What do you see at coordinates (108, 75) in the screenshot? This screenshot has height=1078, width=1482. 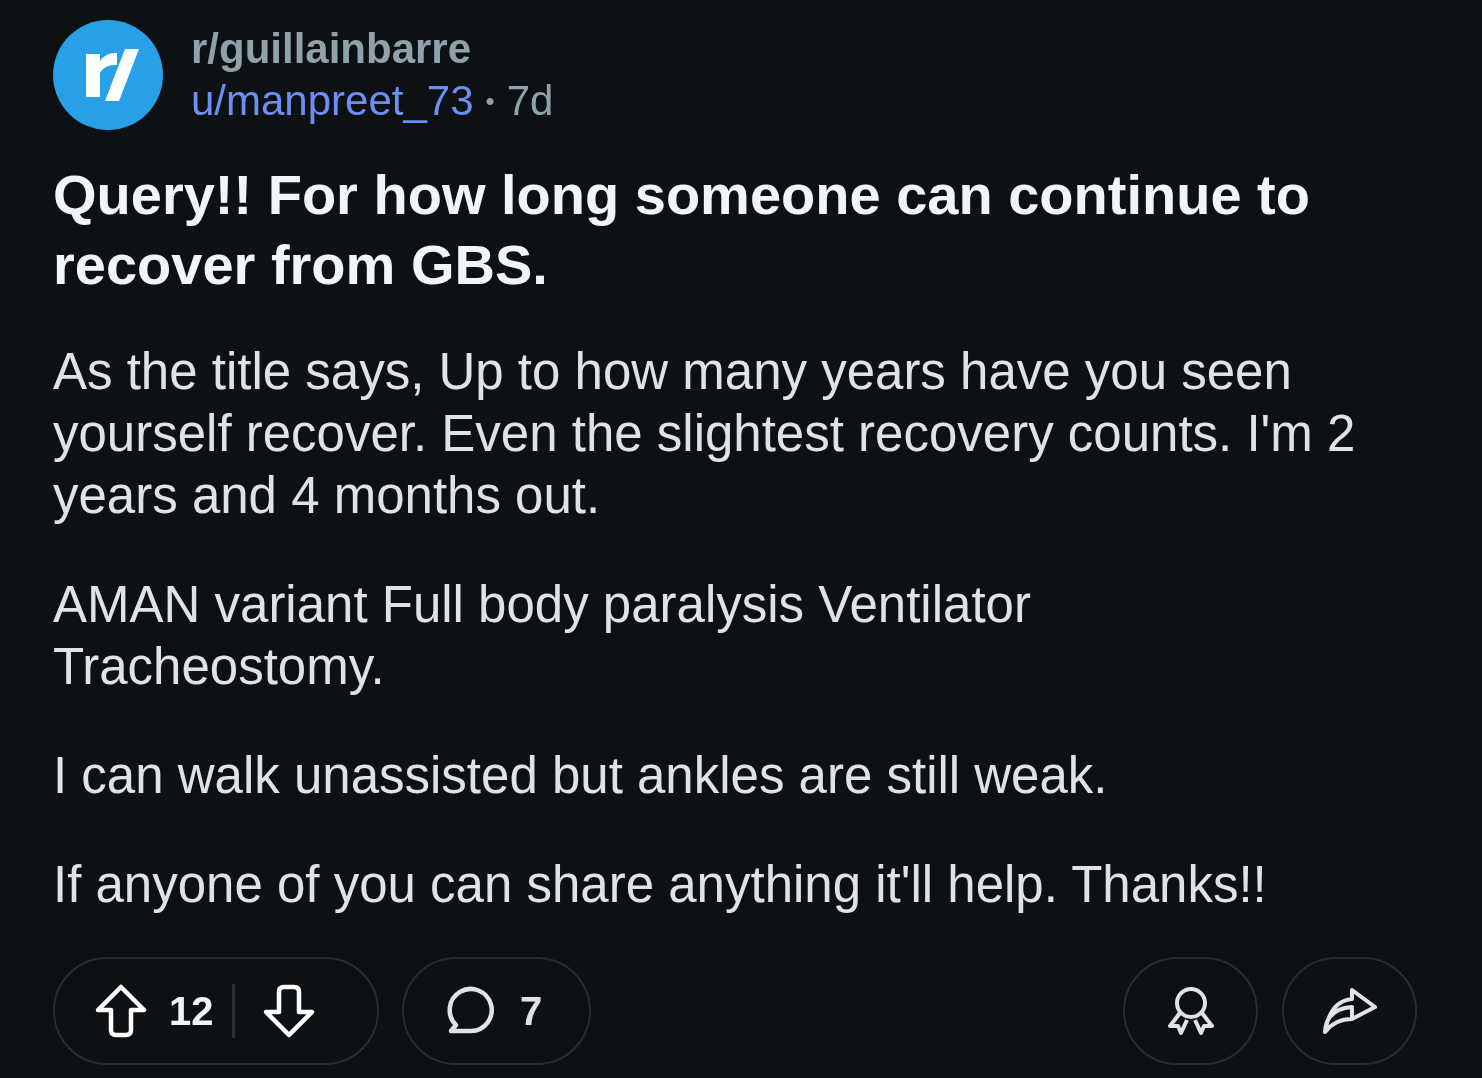 I see `subreddit-avatar-icon` at bounding box center [108, 75].